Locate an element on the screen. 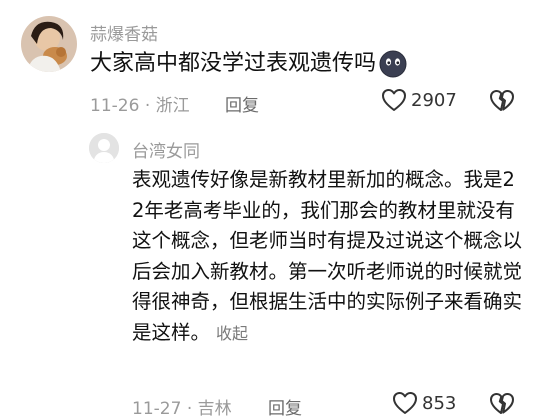  reply-location: 吉林 is located at coordinates (214, 409).